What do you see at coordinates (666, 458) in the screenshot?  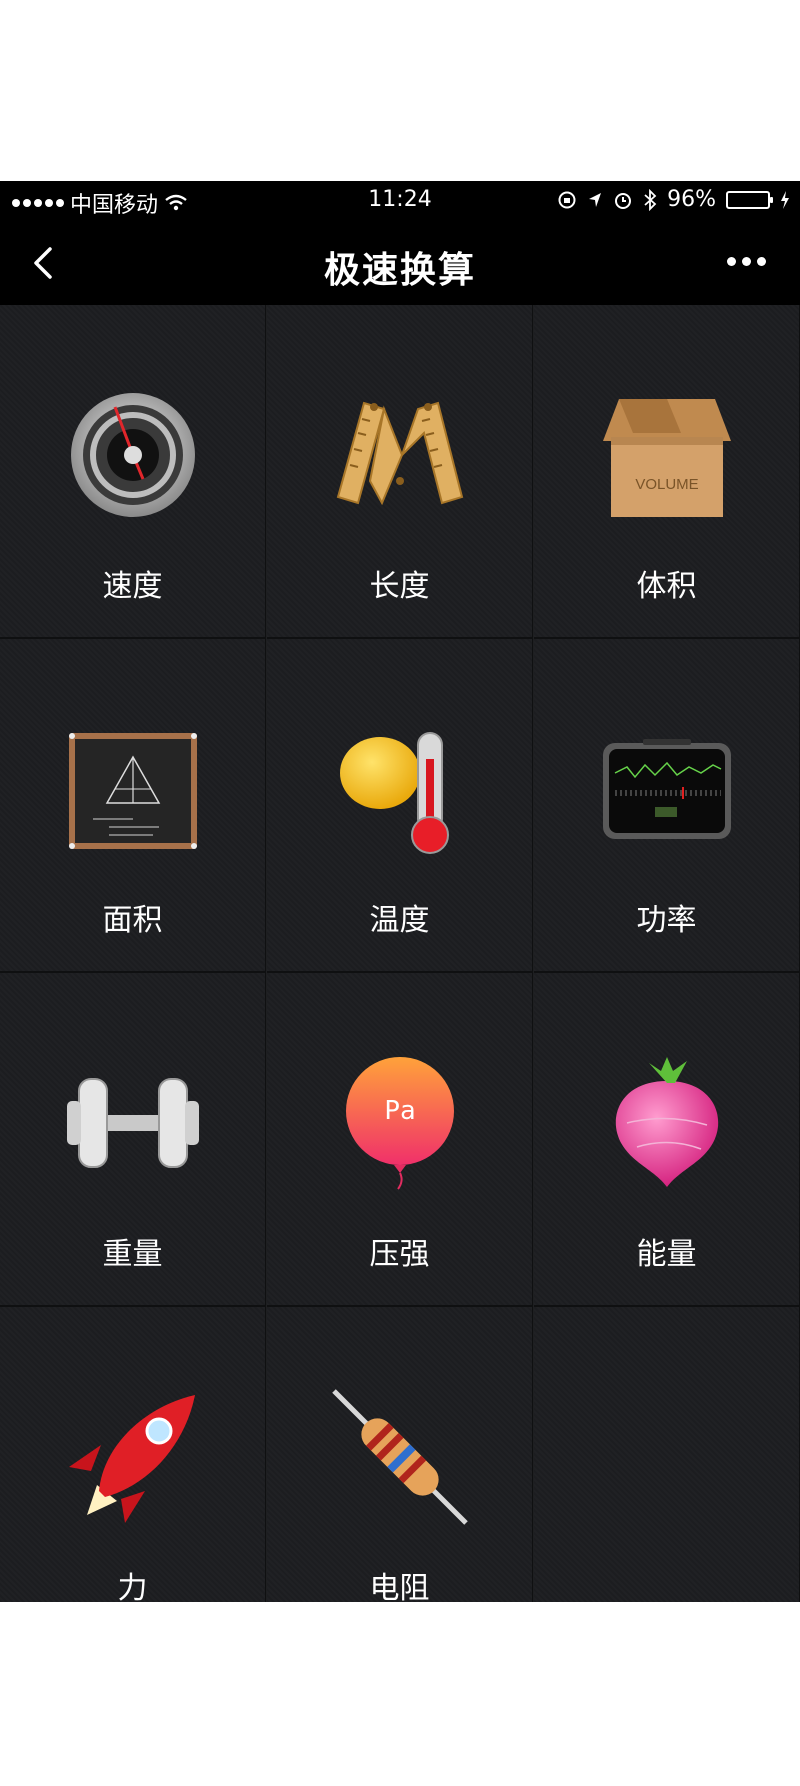 I see `box-icon: VOLUME` at bounding box center [666, 458].